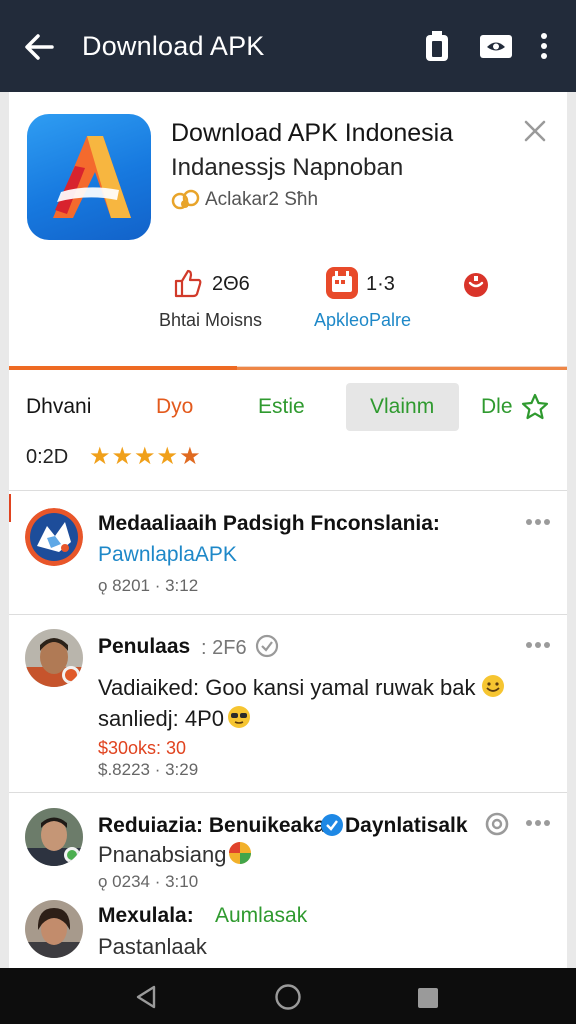 The height and width of the screenshot is (1024, 576). I want to click on at-sign-icon, so click(497, 824).